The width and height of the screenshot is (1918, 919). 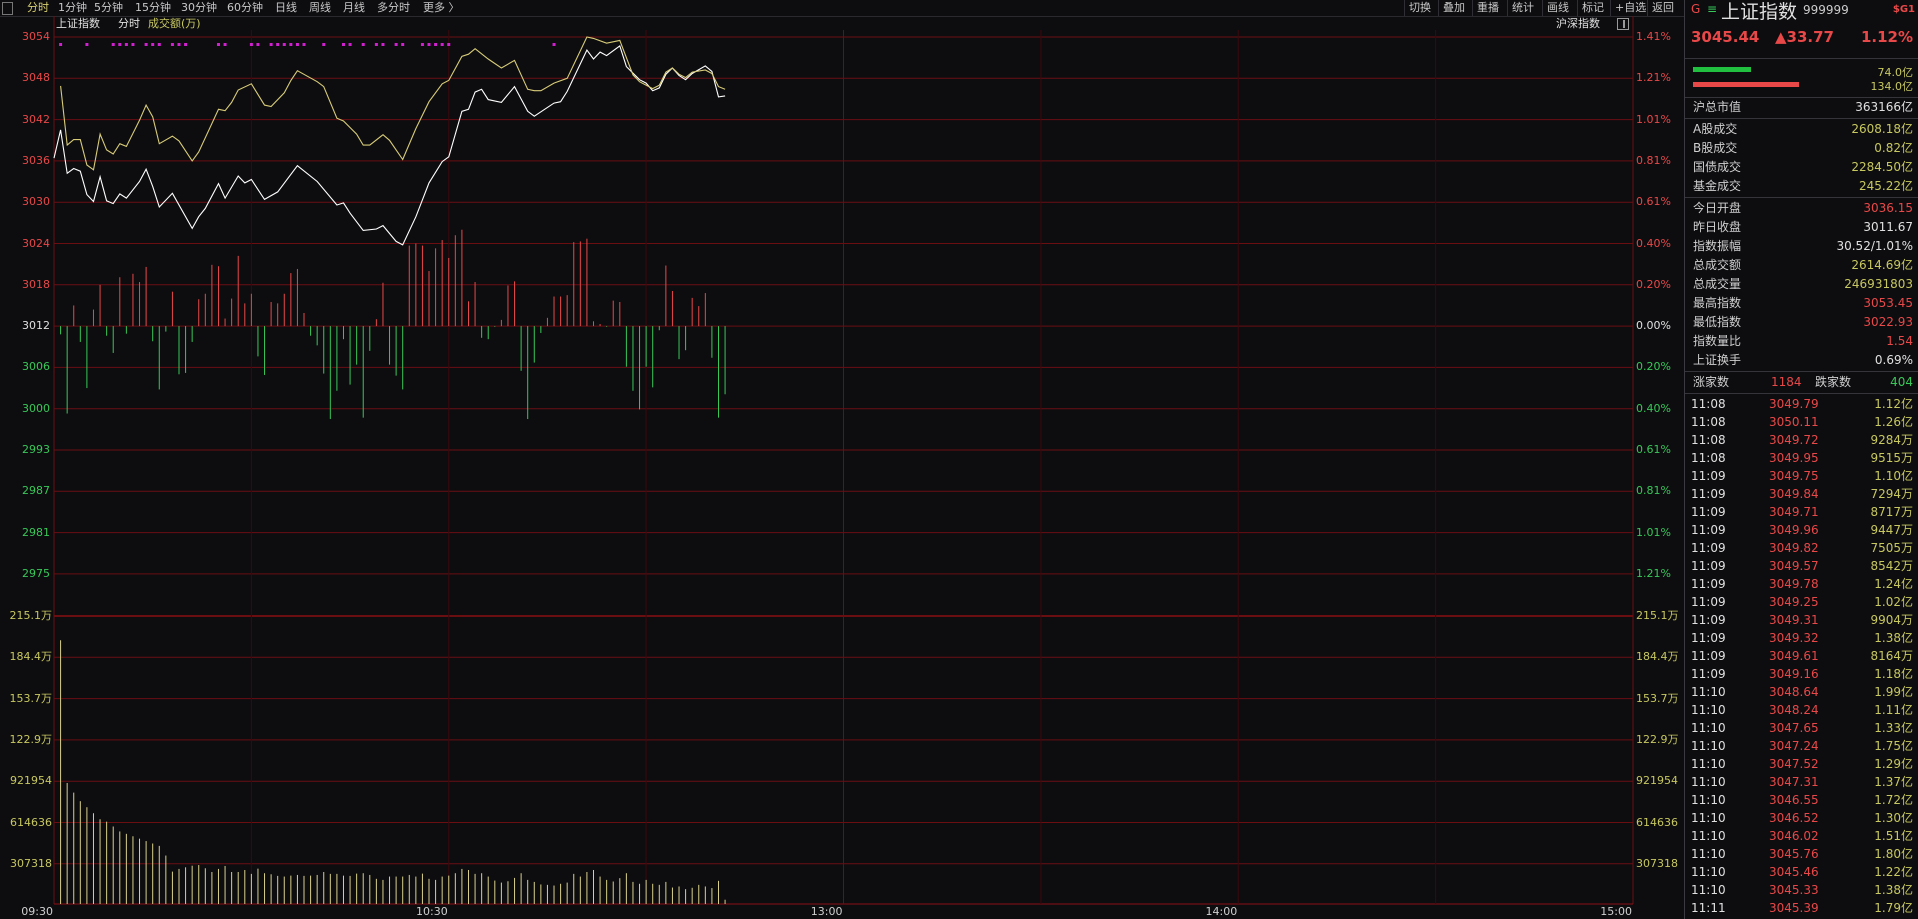 What do you see at coordinates (1801, 494) in the screenshot?
I see `tick-row: 11:09 3049.84 7294万` at bounding box center [1801, 494].